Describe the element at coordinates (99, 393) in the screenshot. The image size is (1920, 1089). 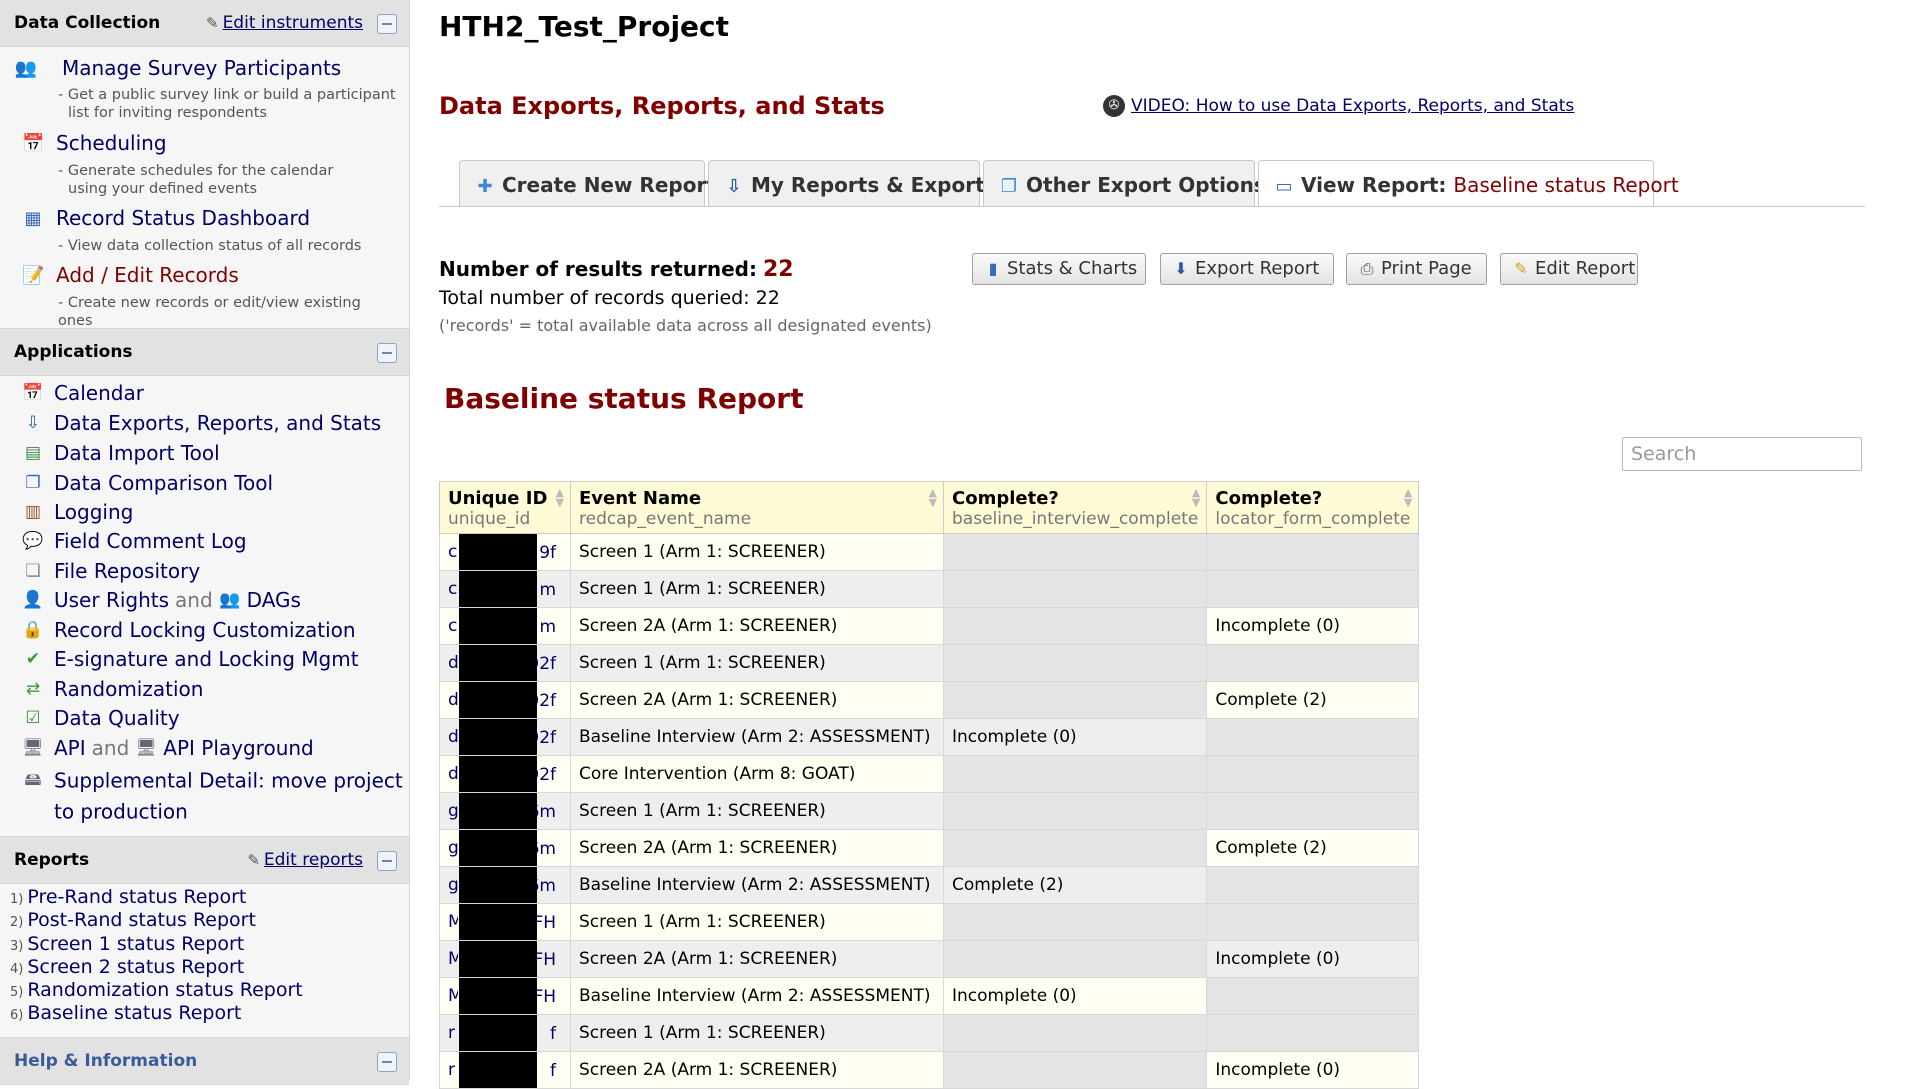
I see `sidebar-item-label: Calendar` at that location.